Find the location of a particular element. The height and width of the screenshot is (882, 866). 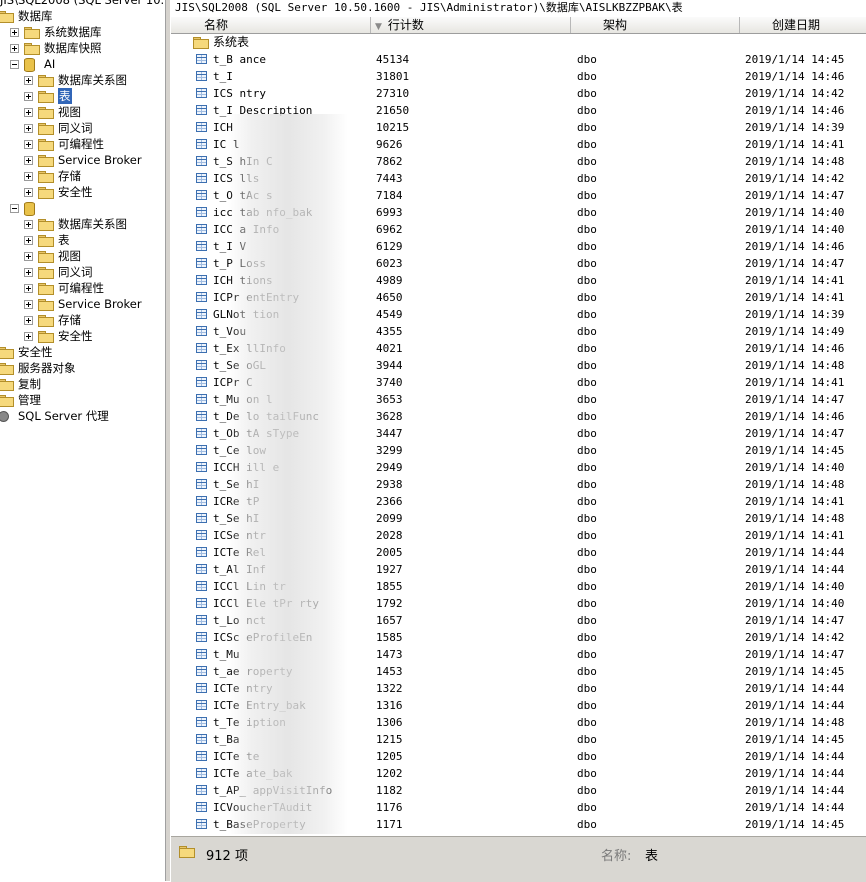

tree-node-label: Service Broker is located at coordinates (100, 160).